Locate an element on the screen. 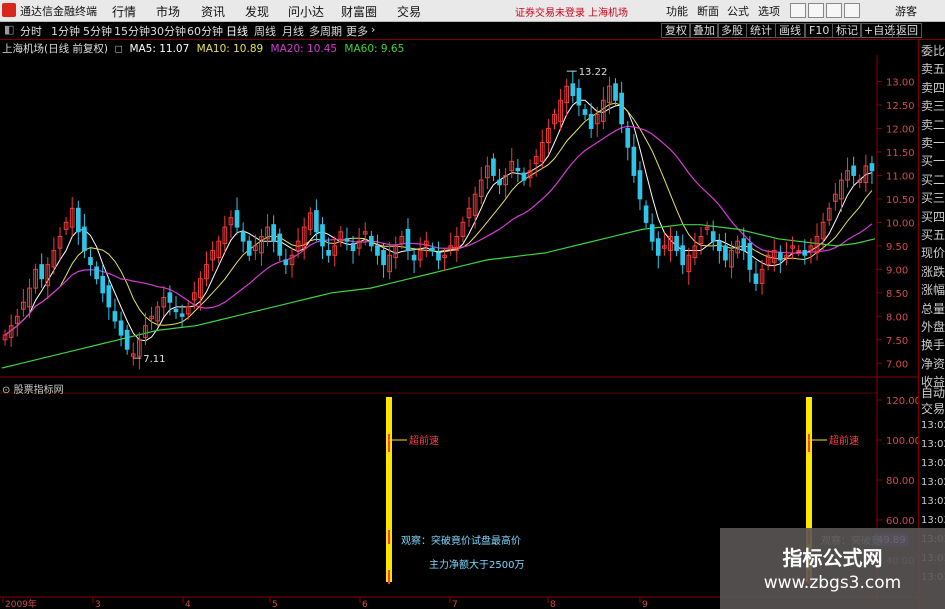  period-tab-1min: 1分钟 is located at coordinates (65, 31).